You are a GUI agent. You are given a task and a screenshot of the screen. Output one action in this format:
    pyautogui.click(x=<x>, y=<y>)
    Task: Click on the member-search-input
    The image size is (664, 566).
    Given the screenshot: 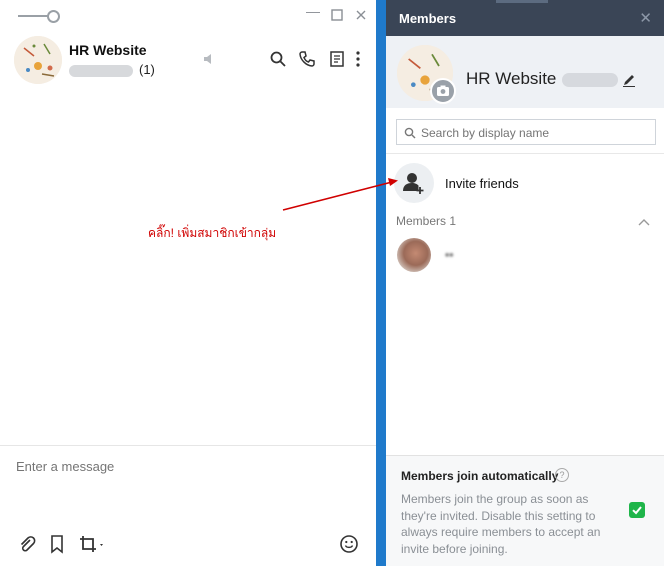 What is the action you would take?
    pyautogui.click(x=533, y=133)
    